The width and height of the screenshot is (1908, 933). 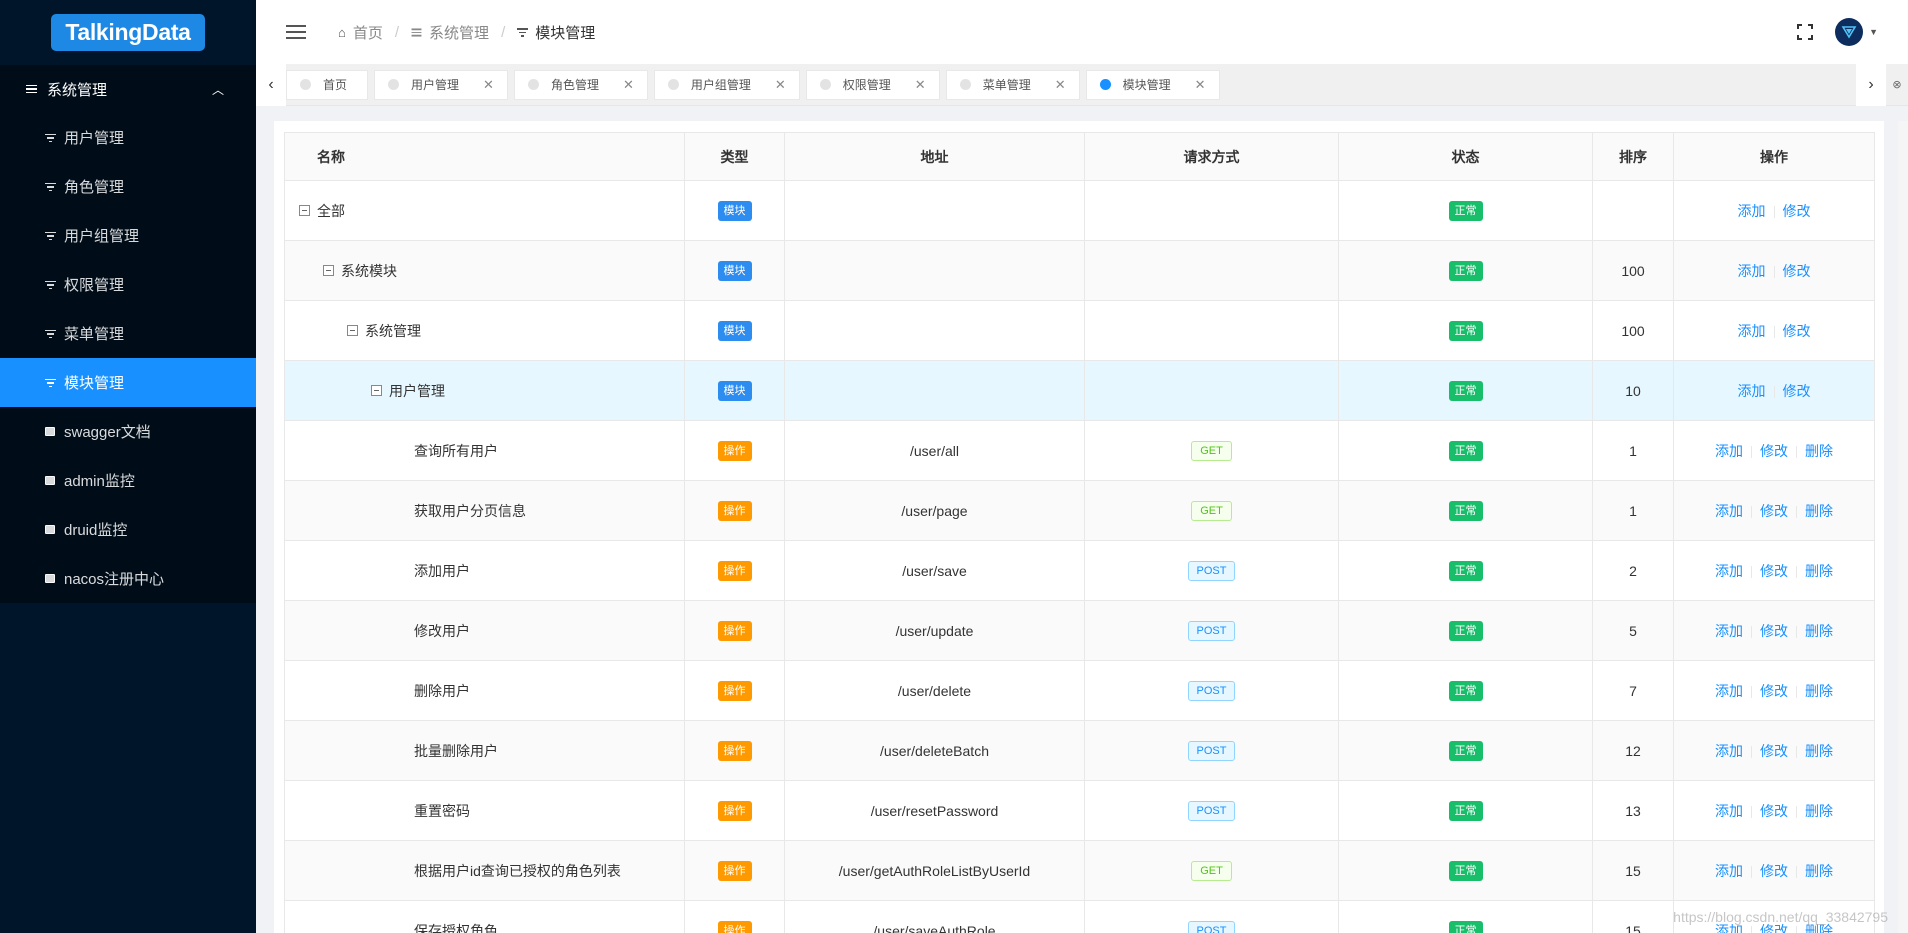 I want to click on sidebar-item-5: 模块管理, so click(x=128, y=382).